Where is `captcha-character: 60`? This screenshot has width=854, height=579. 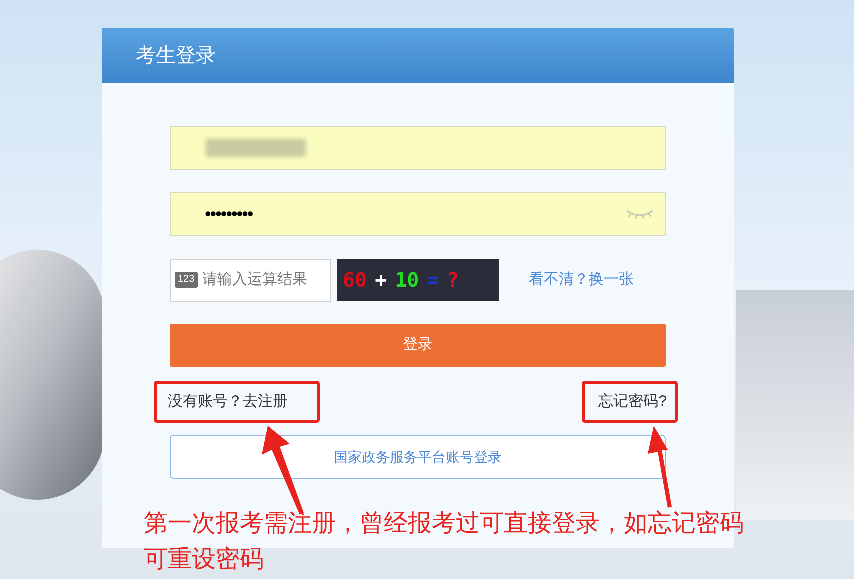 captcha-character: 60 is located at coordinates (355, 280).